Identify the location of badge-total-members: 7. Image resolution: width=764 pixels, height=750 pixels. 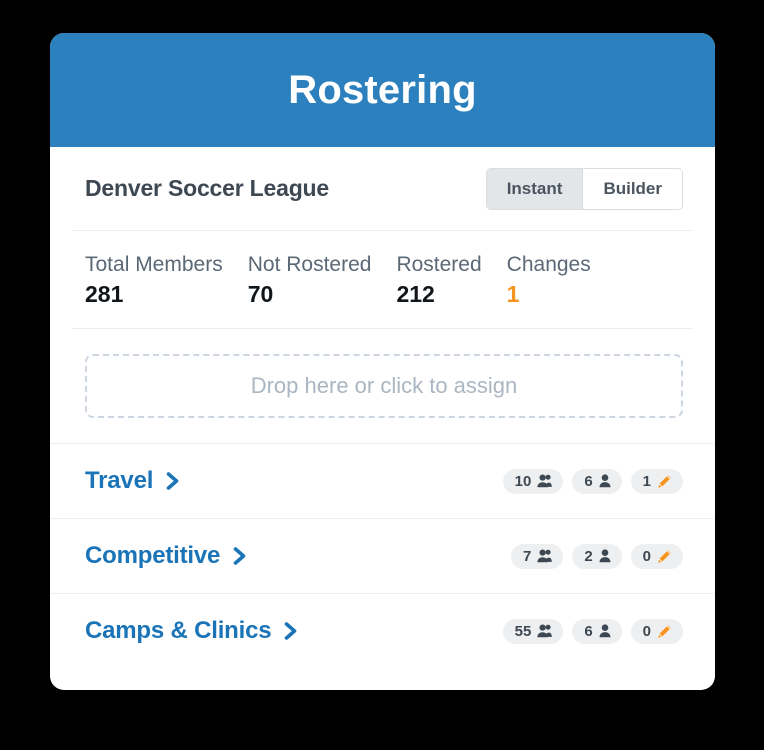
(537, 556).